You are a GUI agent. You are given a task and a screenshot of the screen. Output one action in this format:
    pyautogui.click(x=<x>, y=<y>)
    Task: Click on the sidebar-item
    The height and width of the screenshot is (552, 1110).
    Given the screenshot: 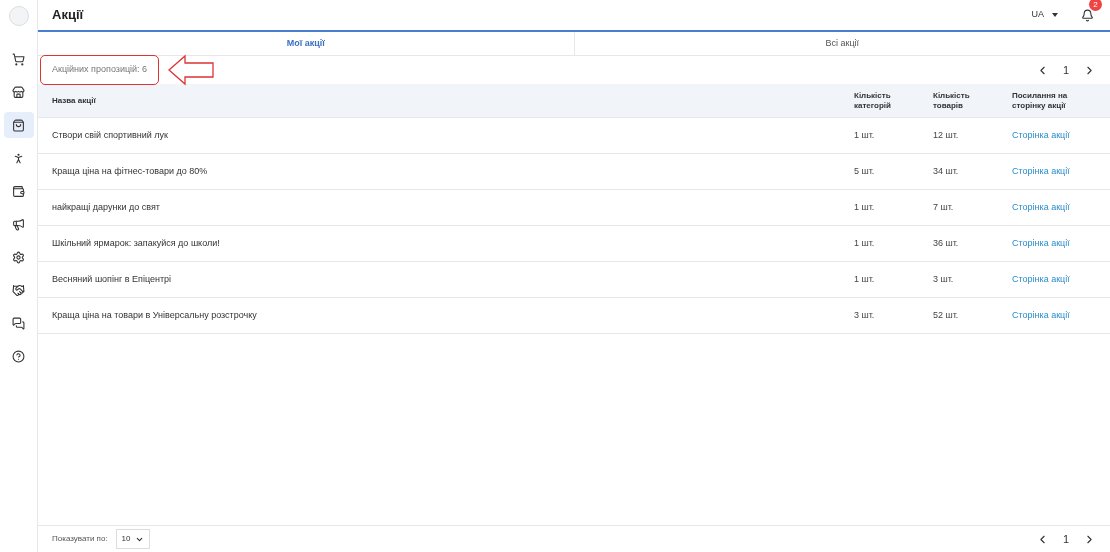 What is the action you would take?
    pyautogui.click(x=18, y=125)
    